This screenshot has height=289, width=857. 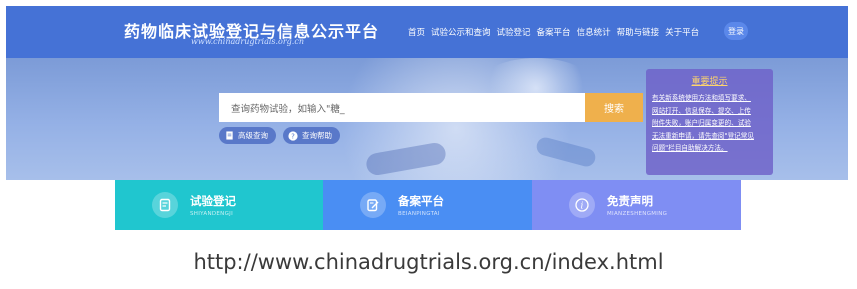 What do you see at coordinates (373, 205) in the screenshot?
I see `edit-doc-icon` at bounding box center [373, 205].